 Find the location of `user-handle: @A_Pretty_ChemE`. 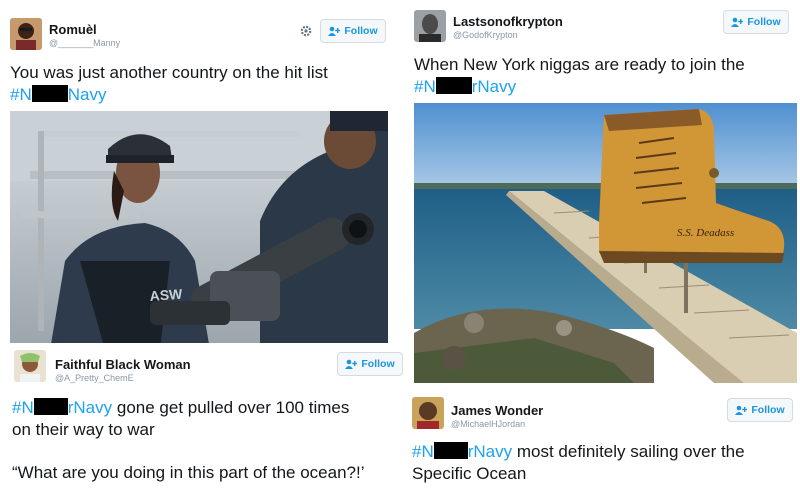

user-handle: @A_Pretty_ChemE is located at coordinates (94, 378).